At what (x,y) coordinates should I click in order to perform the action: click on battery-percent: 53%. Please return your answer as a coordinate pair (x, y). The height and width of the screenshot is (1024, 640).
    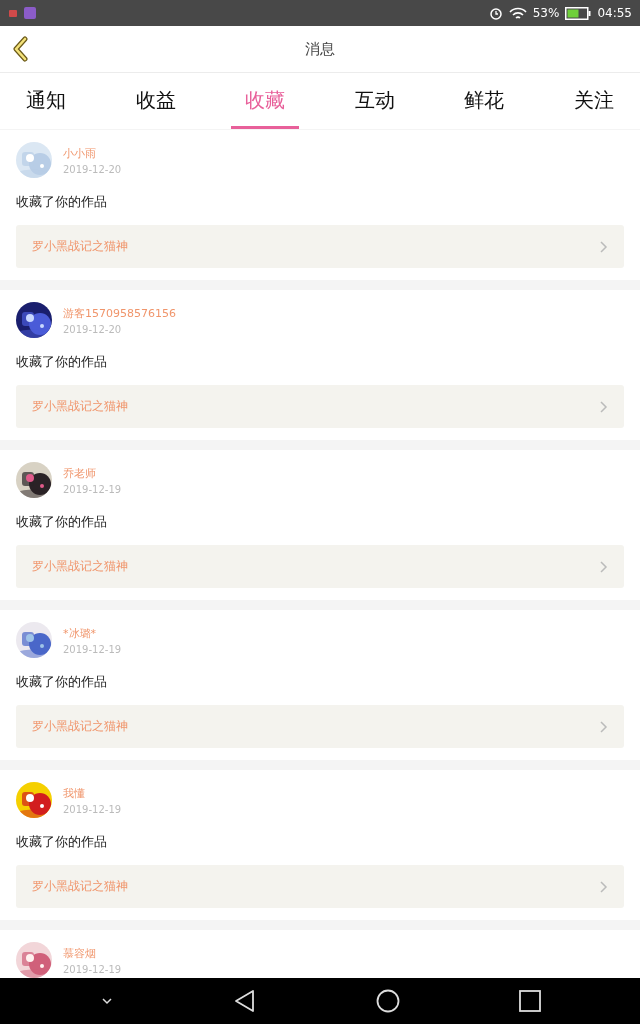
    Looking at the image, I should click on (546, 13).